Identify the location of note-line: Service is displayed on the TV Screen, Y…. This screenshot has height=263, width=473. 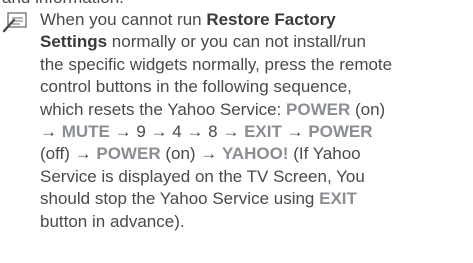
(254, 177).